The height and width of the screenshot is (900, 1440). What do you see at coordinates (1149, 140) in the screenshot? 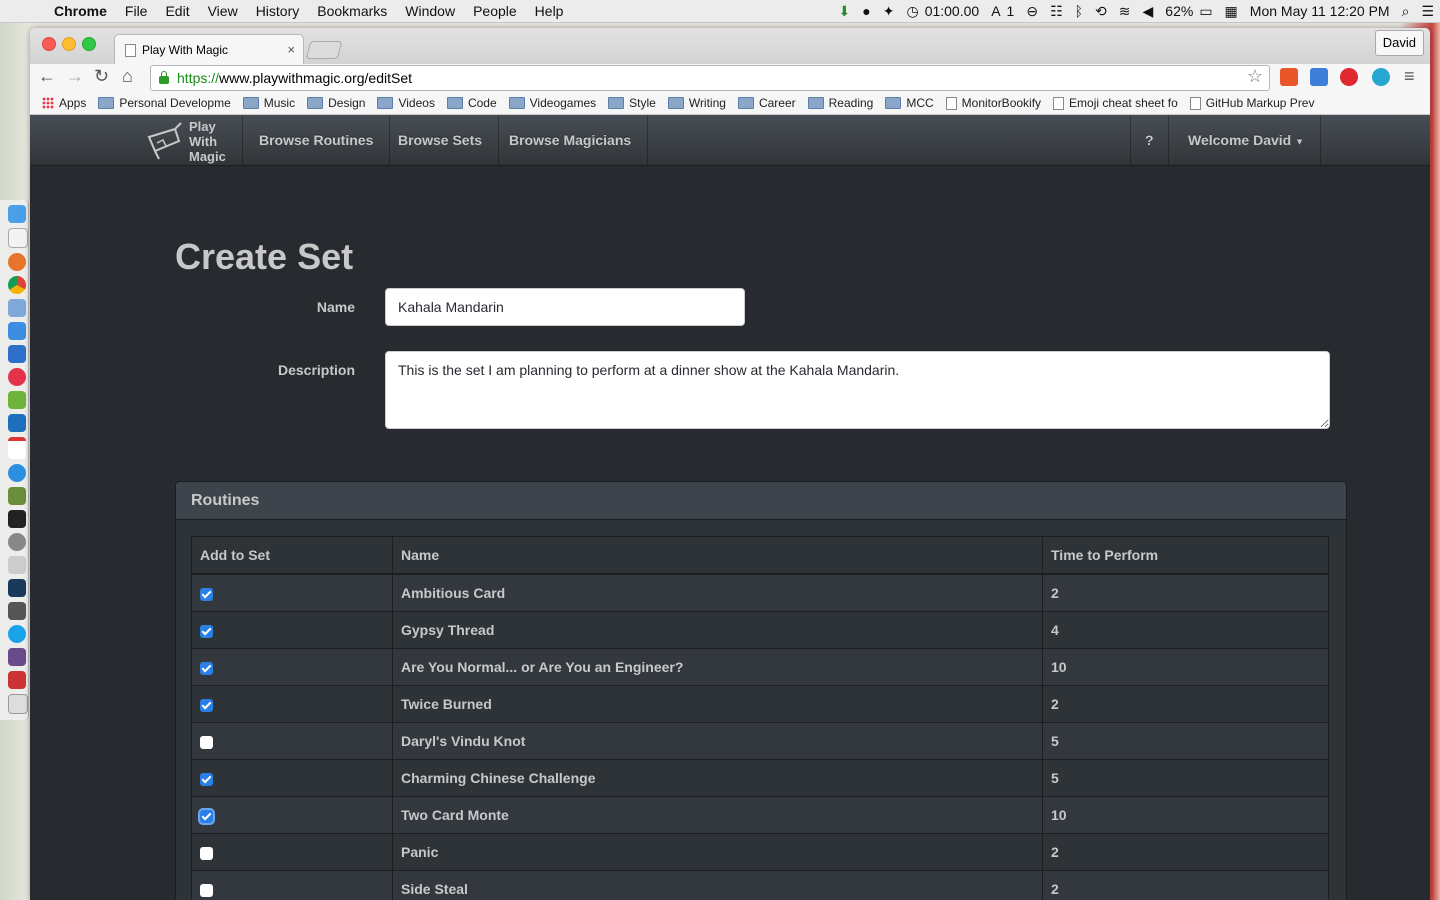
I see `nav-help: ?` at bounding box center [1149, 140].